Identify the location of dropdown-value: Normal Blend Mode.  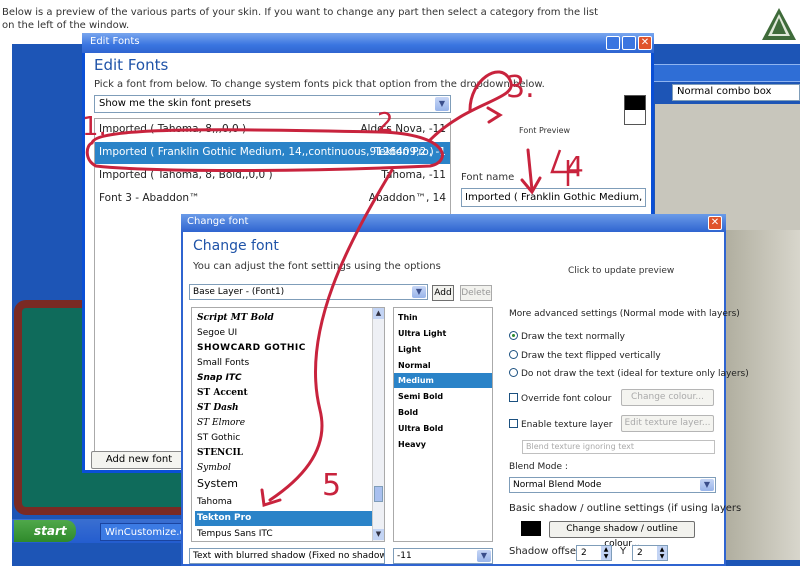
(557, 485).